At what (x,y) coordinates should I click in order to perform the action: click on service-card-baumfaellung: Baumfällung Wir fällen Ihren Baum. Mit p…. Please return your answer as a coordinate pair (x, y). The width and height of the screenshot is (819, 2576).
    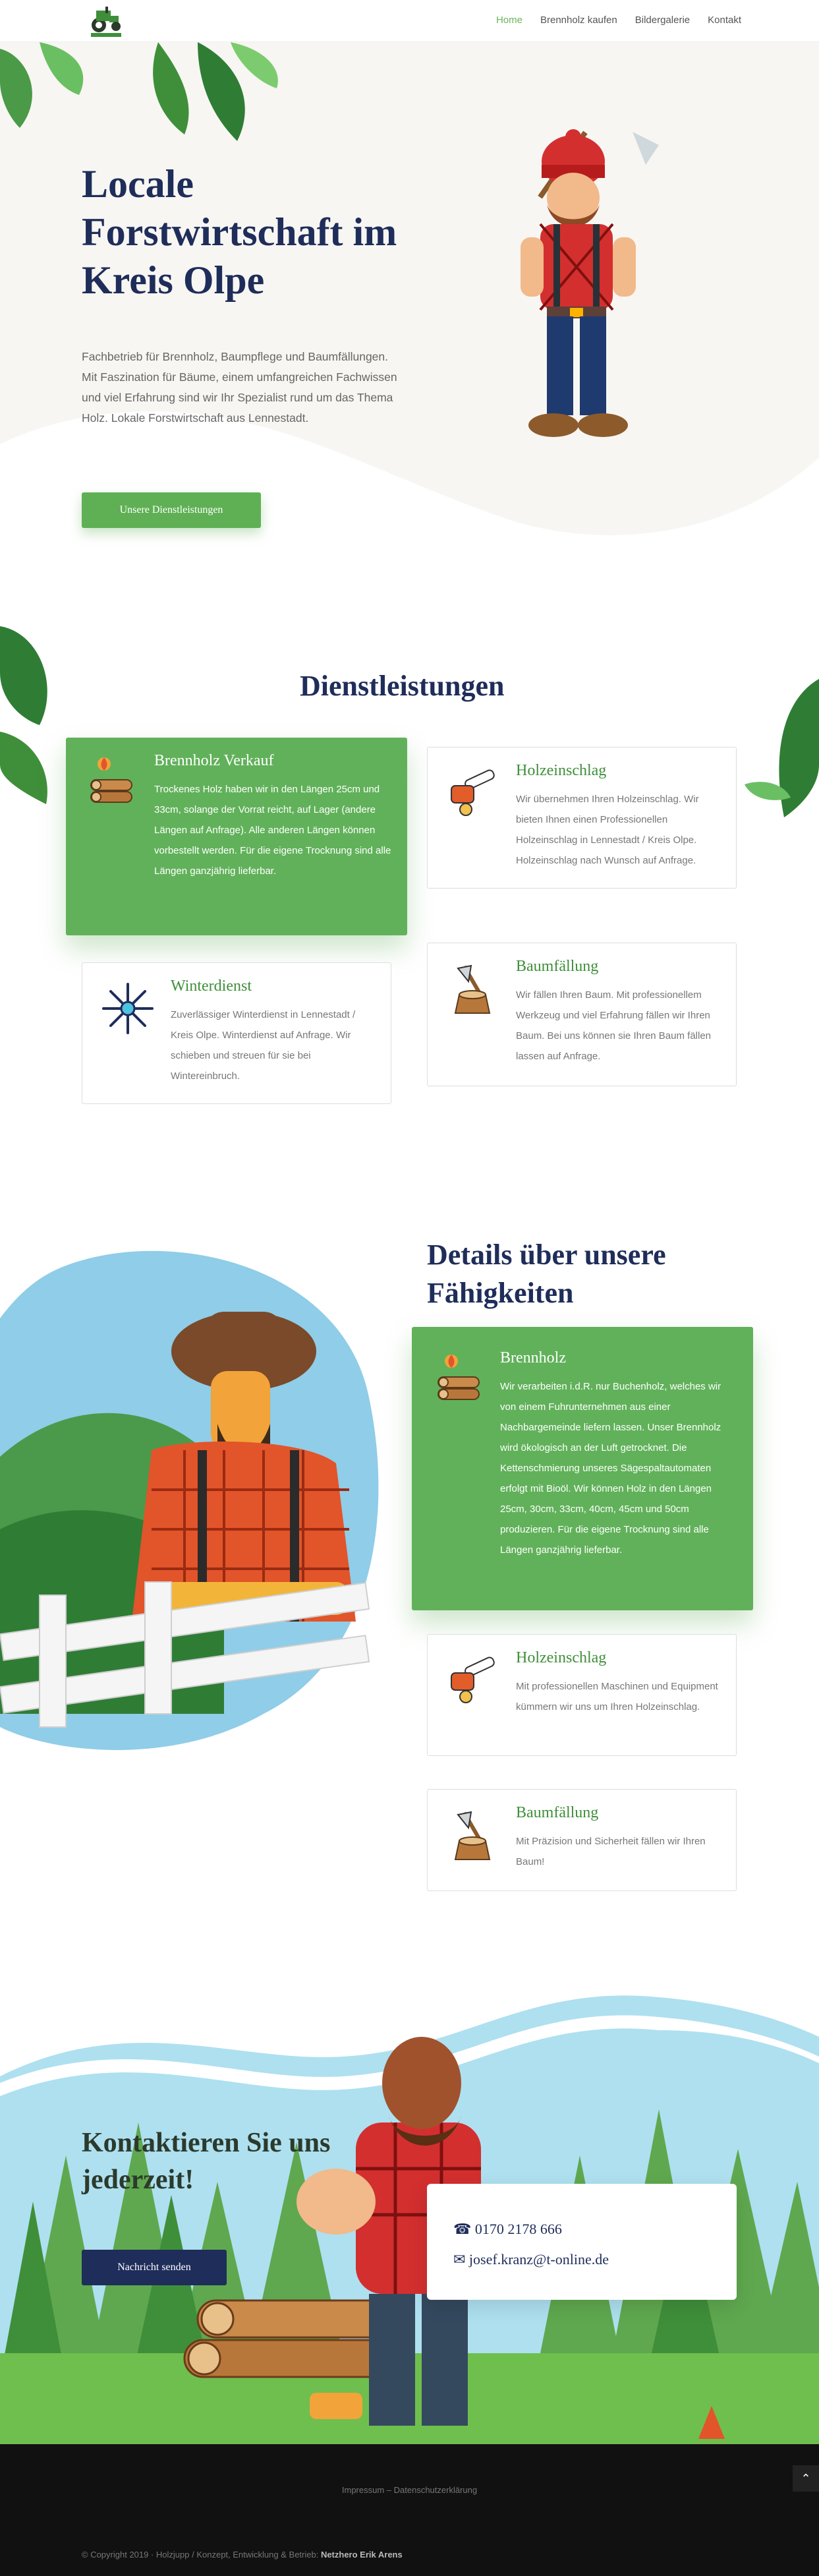
    Looking at the image, I should click on (582, 1015).